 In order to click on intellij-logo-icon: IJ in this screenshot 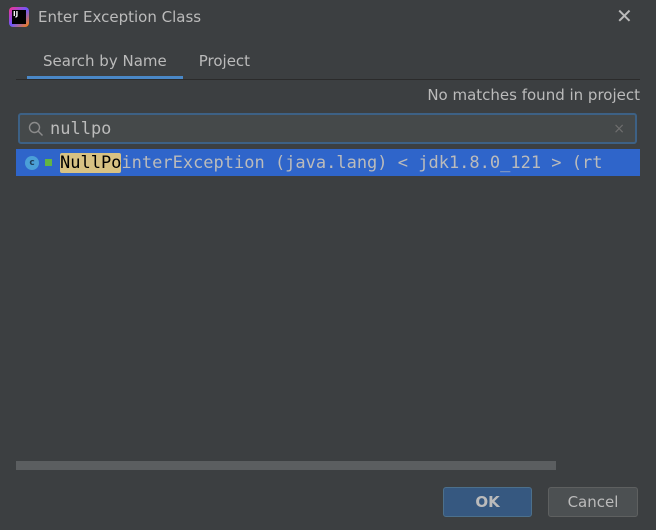, I will do `click(19, 17)`.